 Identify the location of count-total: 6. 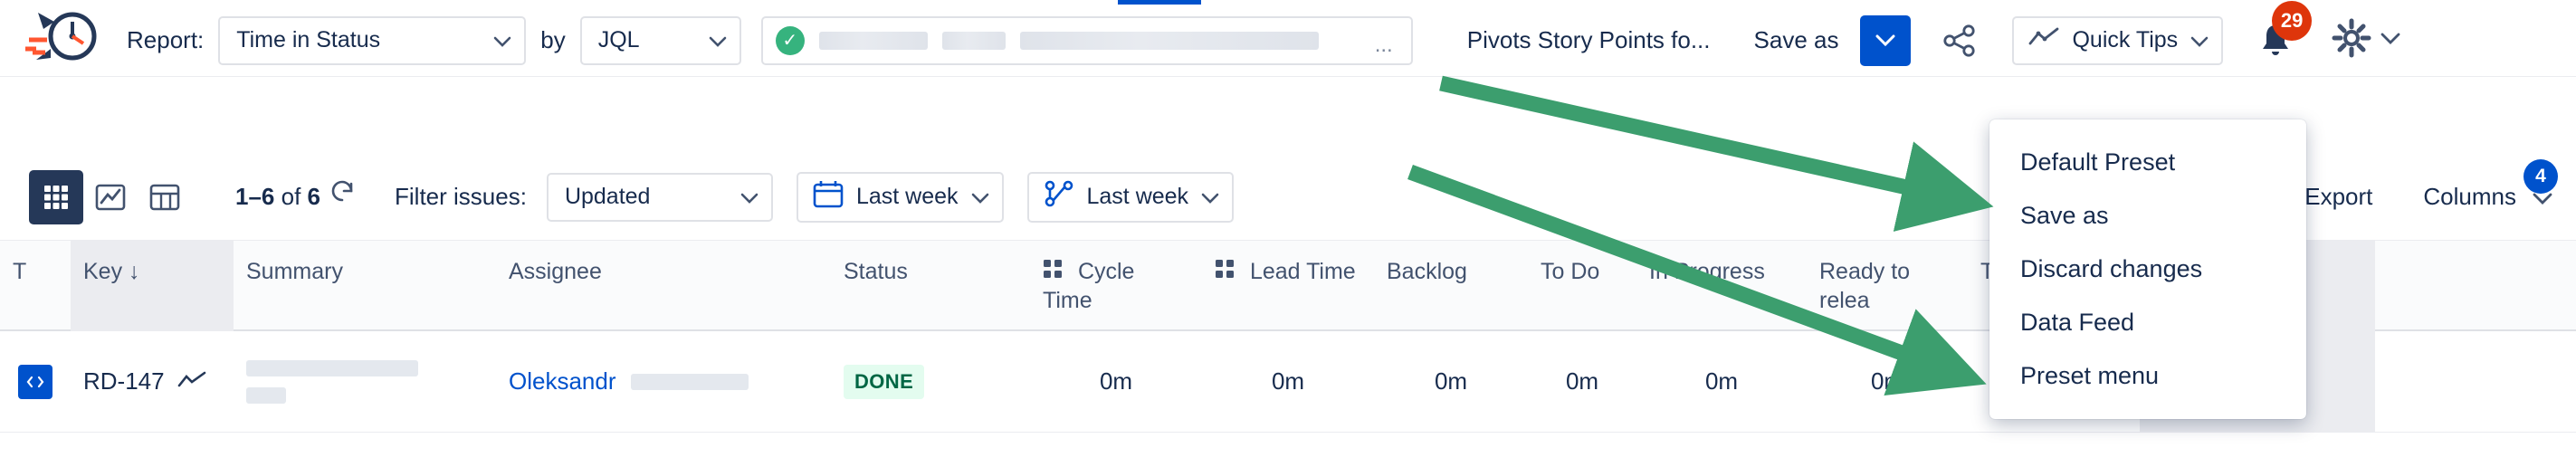
(314, 196).